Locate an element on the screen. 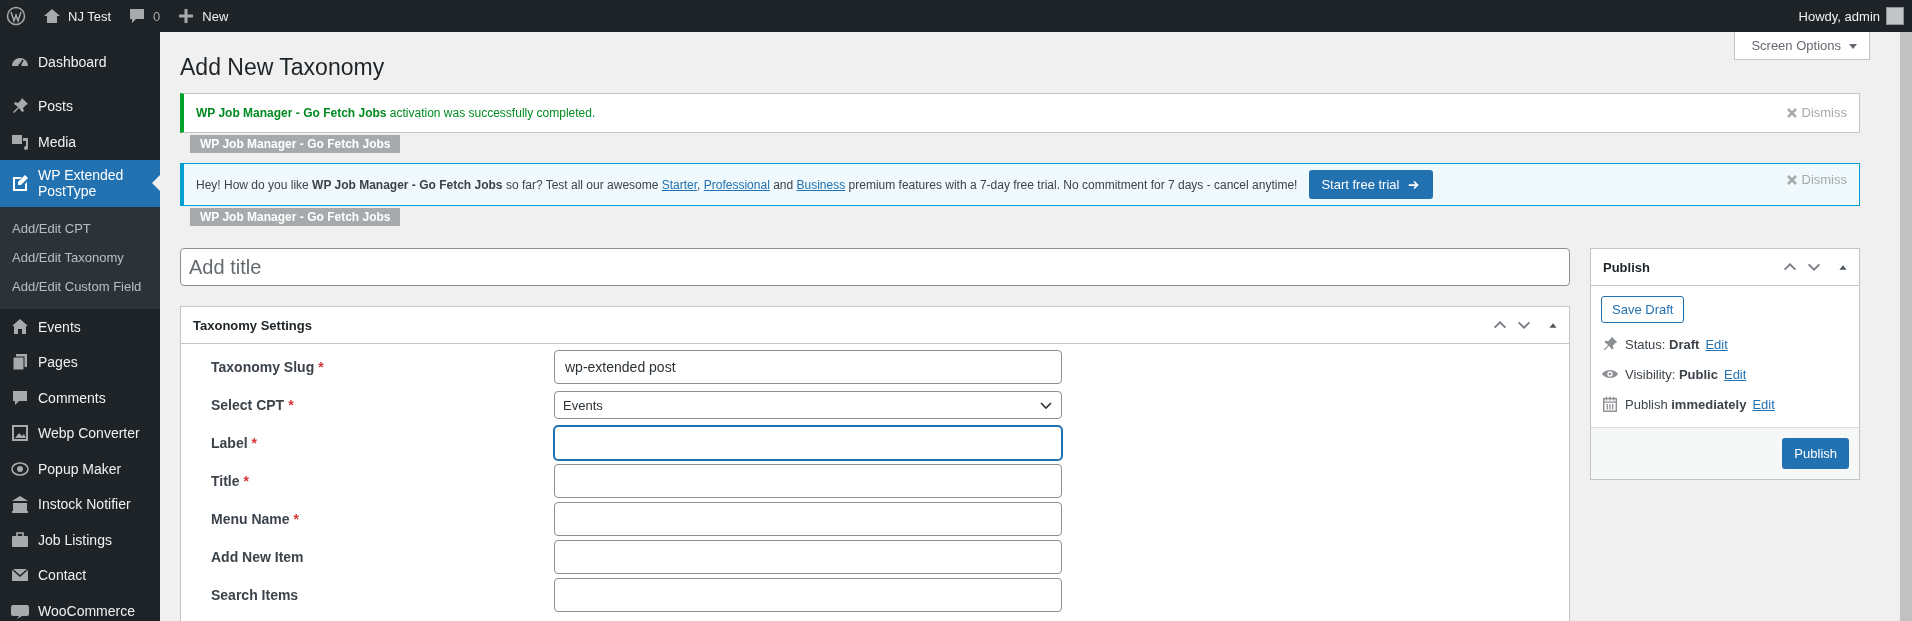 The height and width of the screenshot is (621, 1912). edit-icon is located at coordinates (20, 183).